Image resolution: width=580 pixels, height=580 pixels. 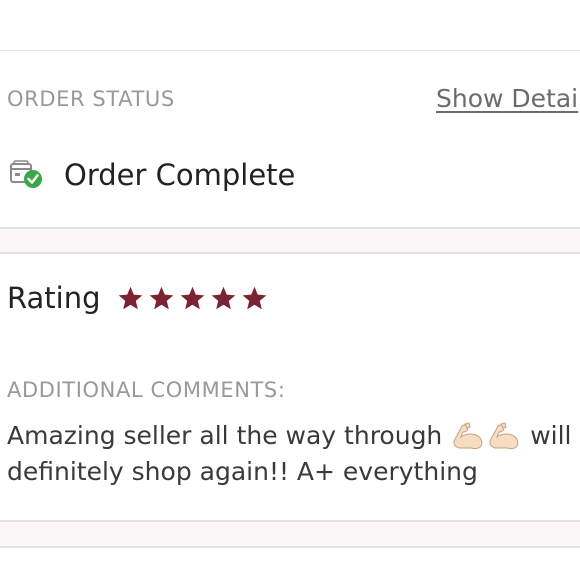 What do you see at coordinates (146, 390) in the screenshot?
I see `additional-comments-label: ADDITIONAL COMMENTS:` at bounding box center [146, 390].